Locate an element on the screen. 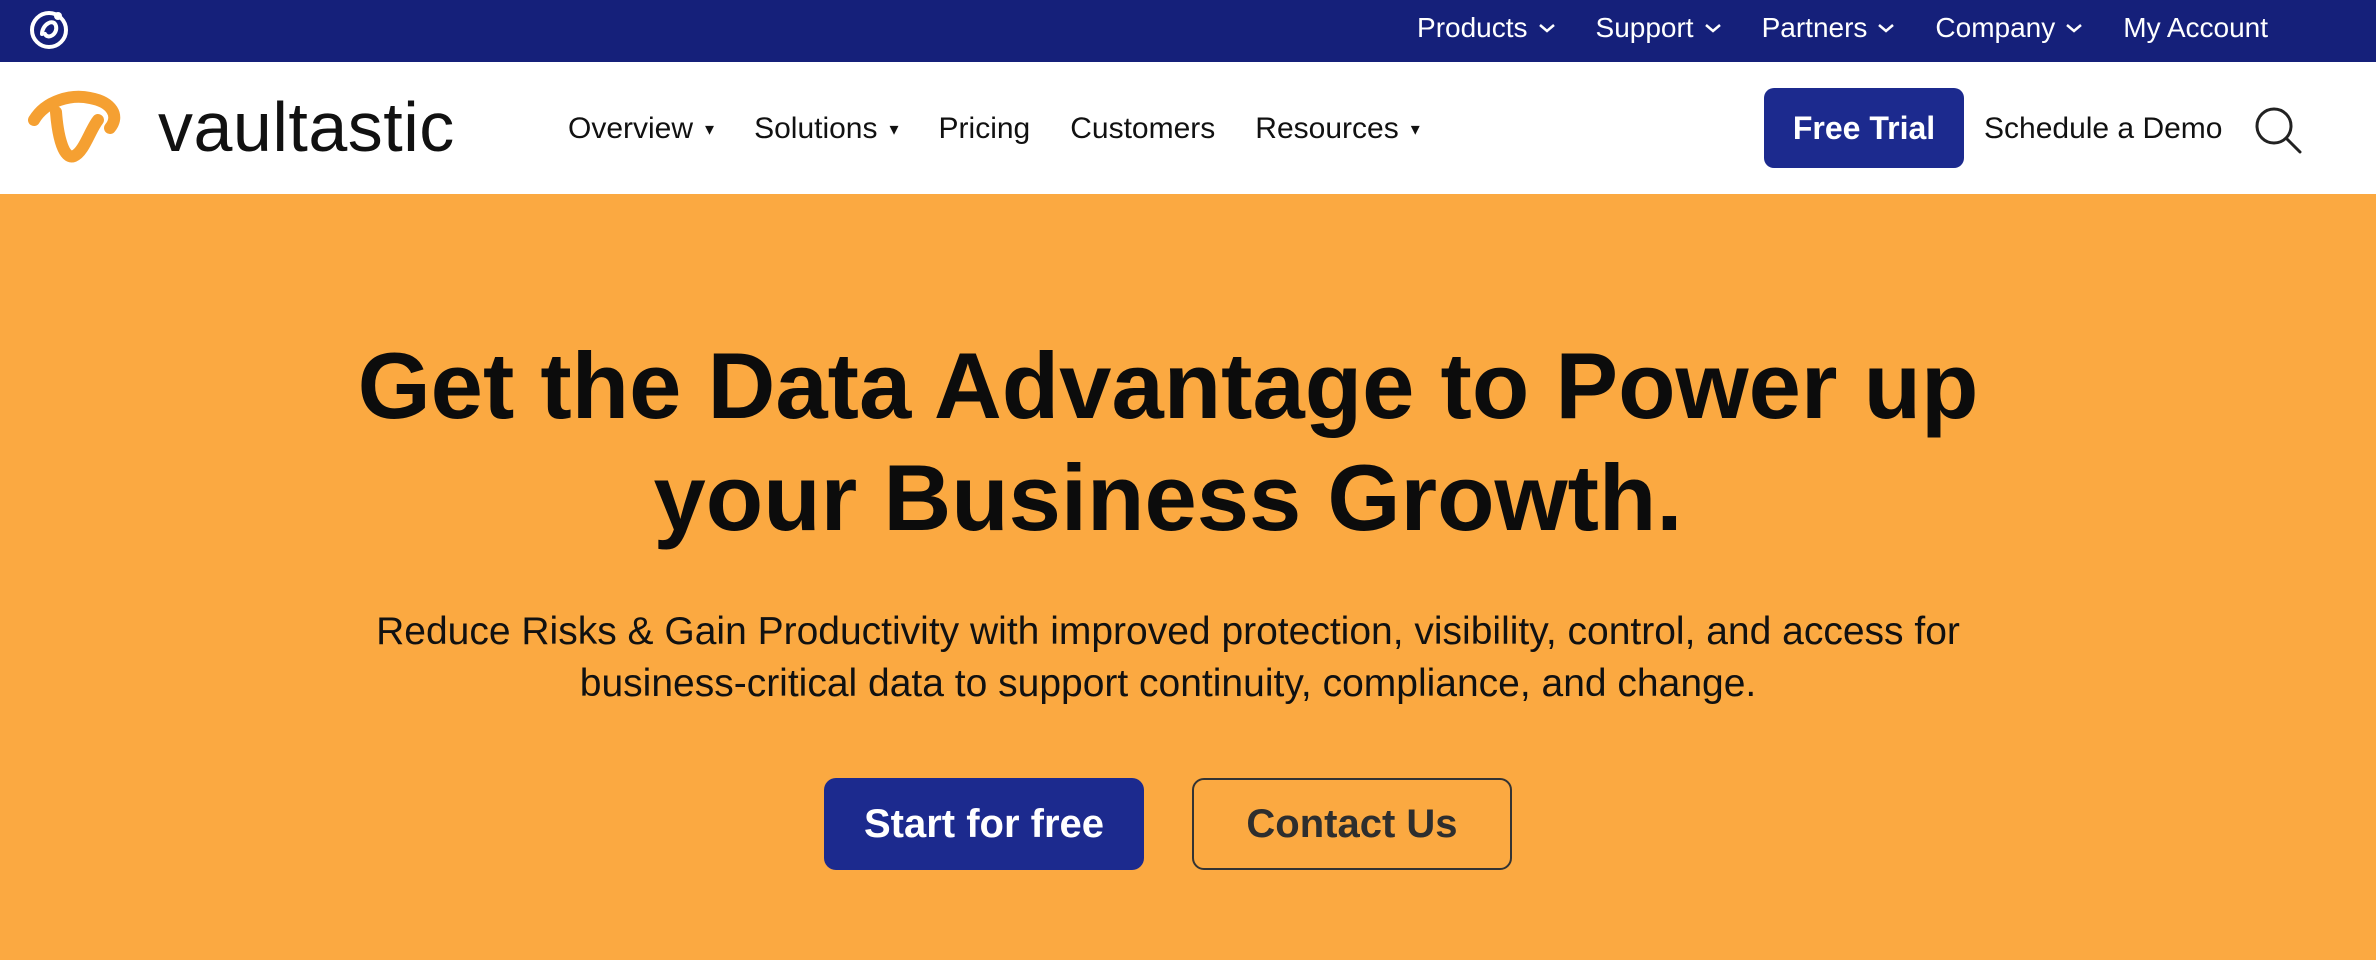 The image size is (2376, 960). start-for-free-button: Start for free is located at coordinates (984, 824).